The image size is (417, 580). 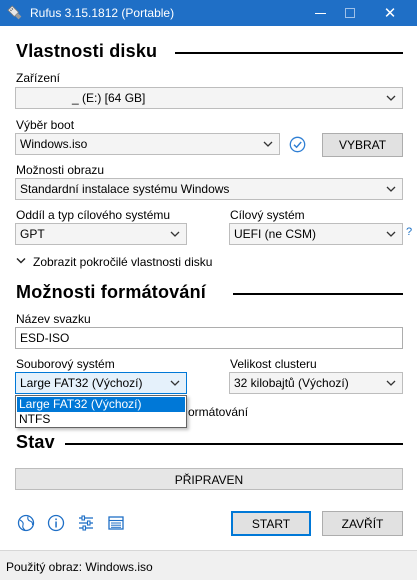 I want to click on close-icon: ✕, so click(x=390, y=13).